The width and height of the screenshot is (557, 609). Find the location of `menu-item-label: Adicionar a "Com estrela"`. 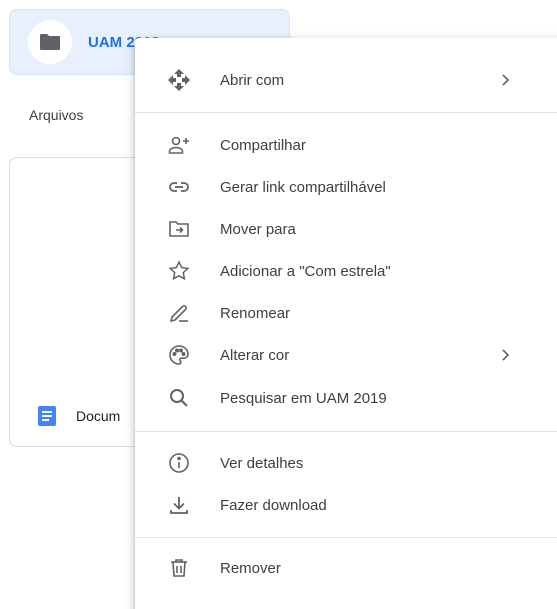

menu-item-label: Adicionar a "Com estrela" is located at coordinates (305, 271).